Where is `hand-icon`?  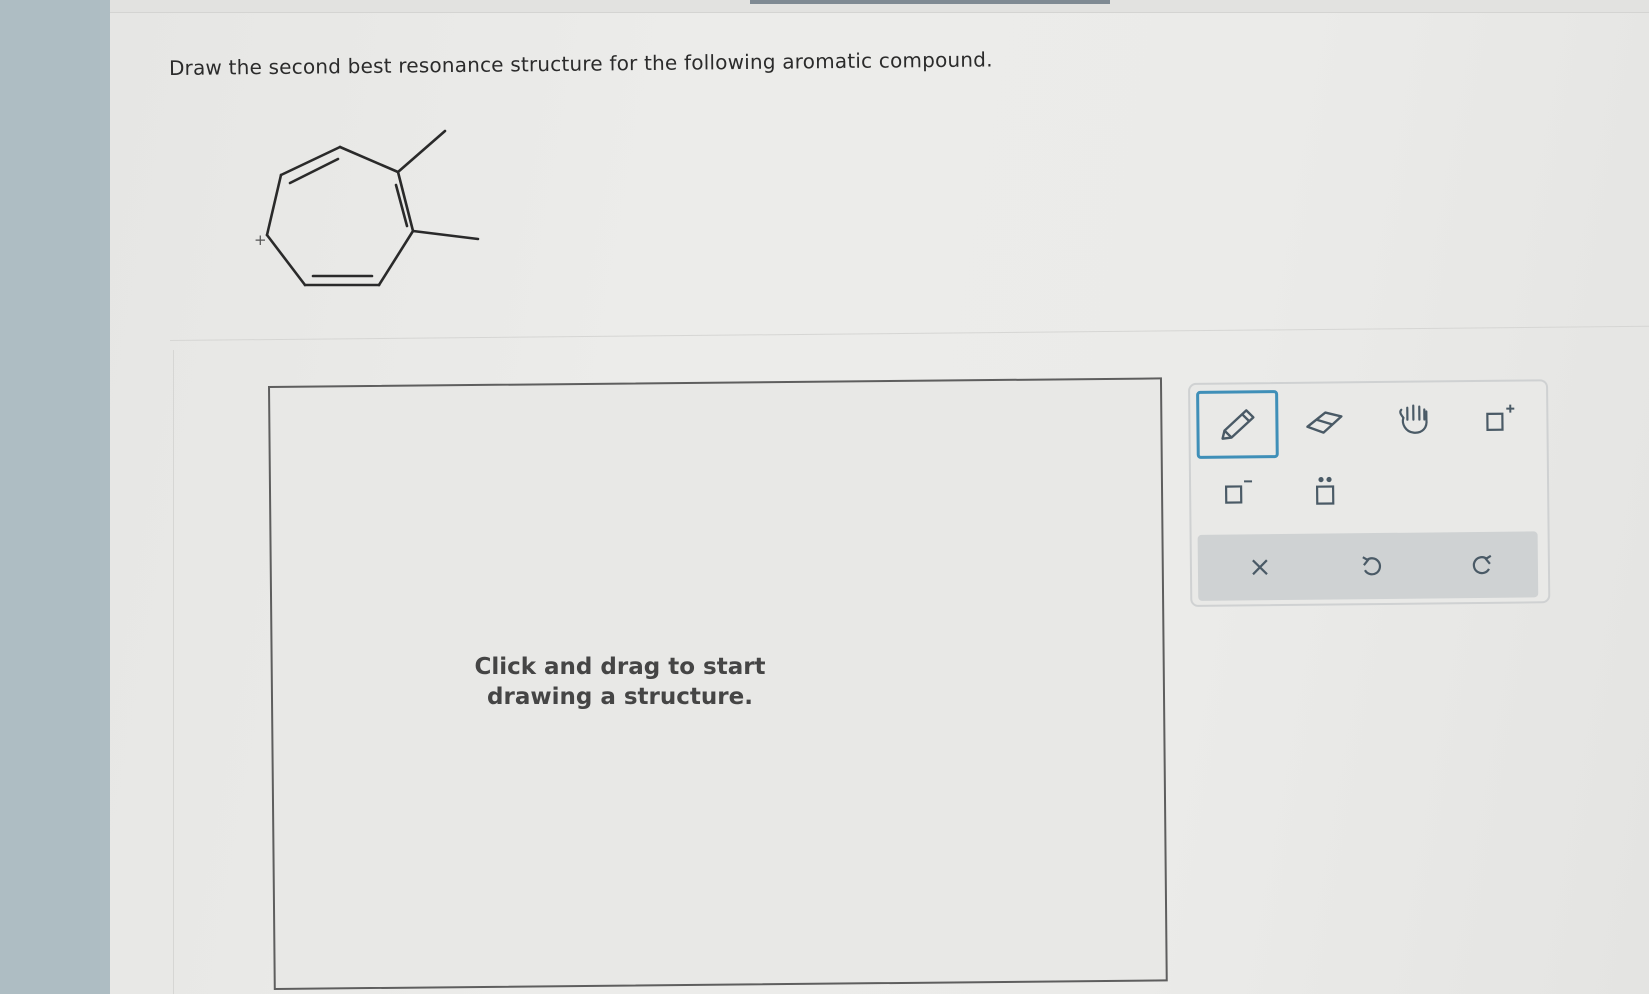
hand-icon is located at coordinates (1413, 419).